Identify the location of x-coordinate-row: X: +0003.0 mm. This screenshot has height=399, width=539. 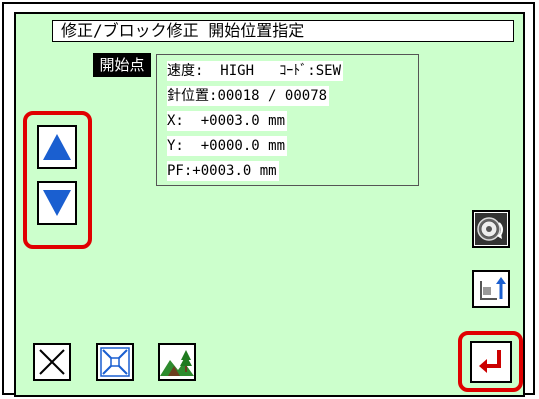
(227, 121).